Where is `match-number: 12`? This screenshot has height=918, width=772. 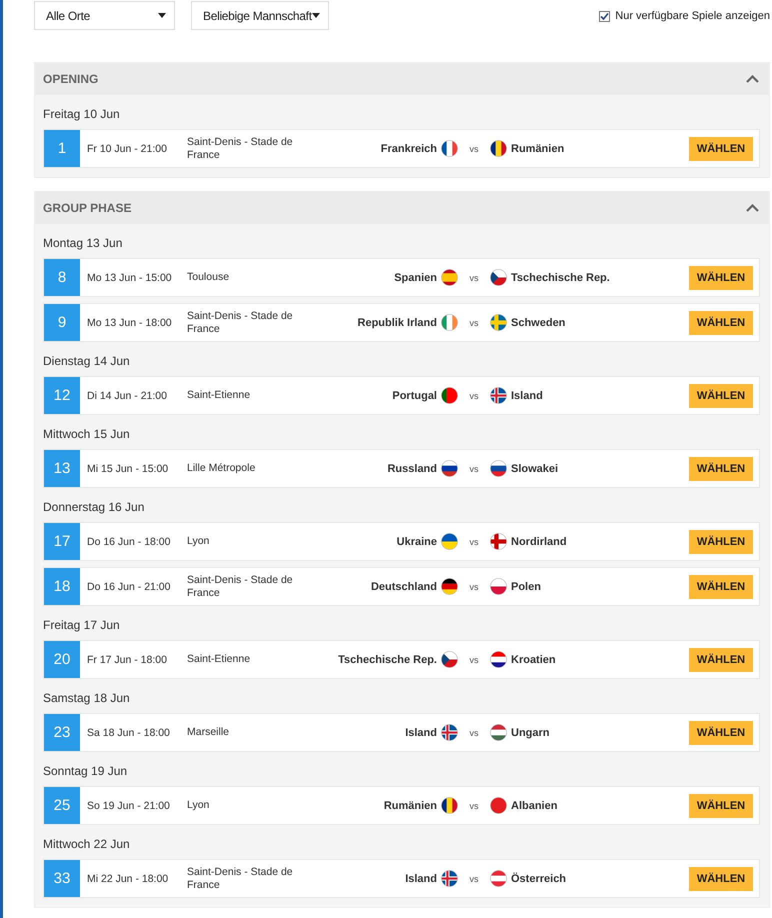
match-number: 12 is located at coordinates (62, 395).